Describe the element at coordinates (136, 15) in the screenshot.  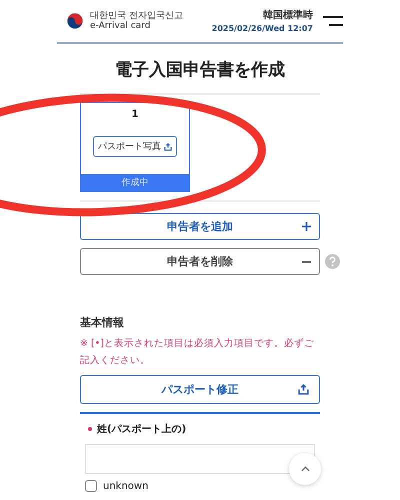
I see `logo-korean-text: 대한민국 전자입국신고` at that location.